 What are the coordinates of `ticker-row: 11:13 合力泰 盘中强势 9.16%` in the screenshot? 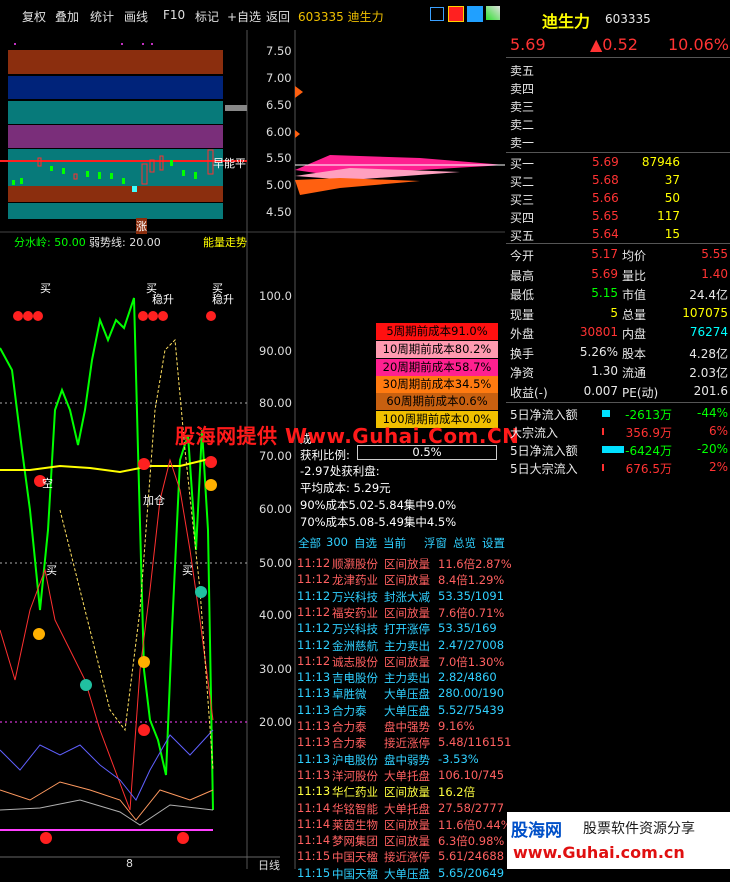 It's located at (402, 727).